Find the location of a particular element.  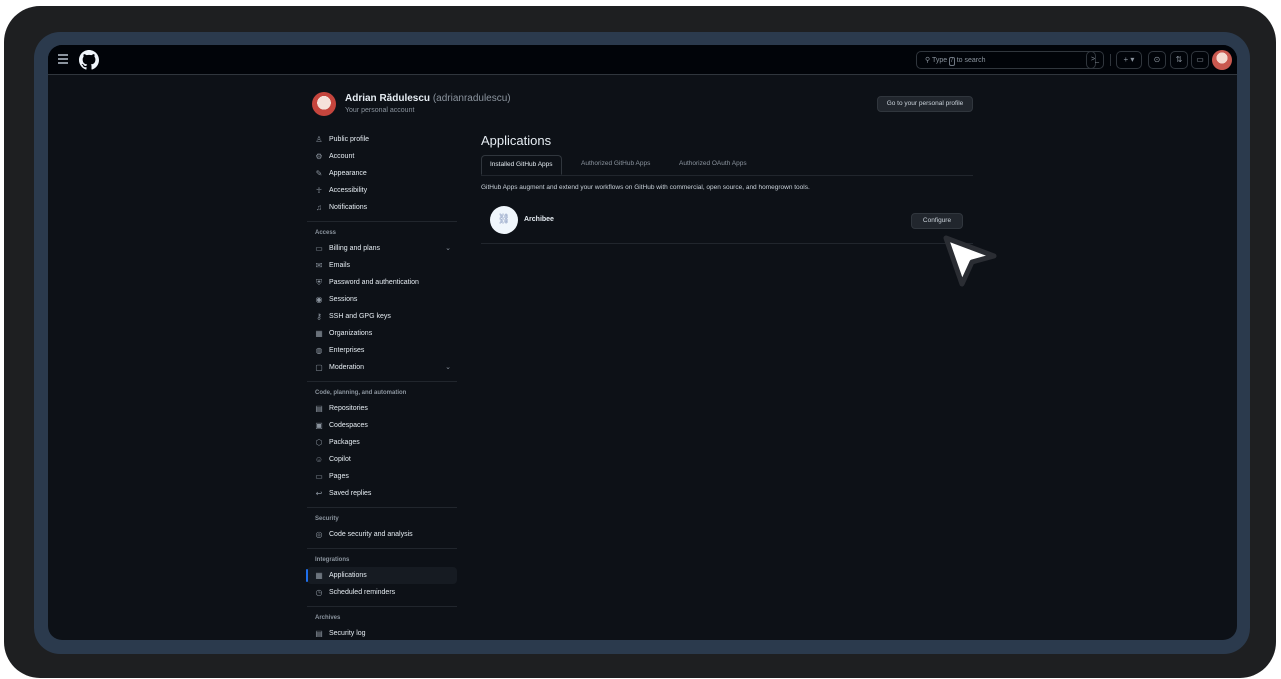

accessibility-icon: ☥ is located at coordinates (319, 190).